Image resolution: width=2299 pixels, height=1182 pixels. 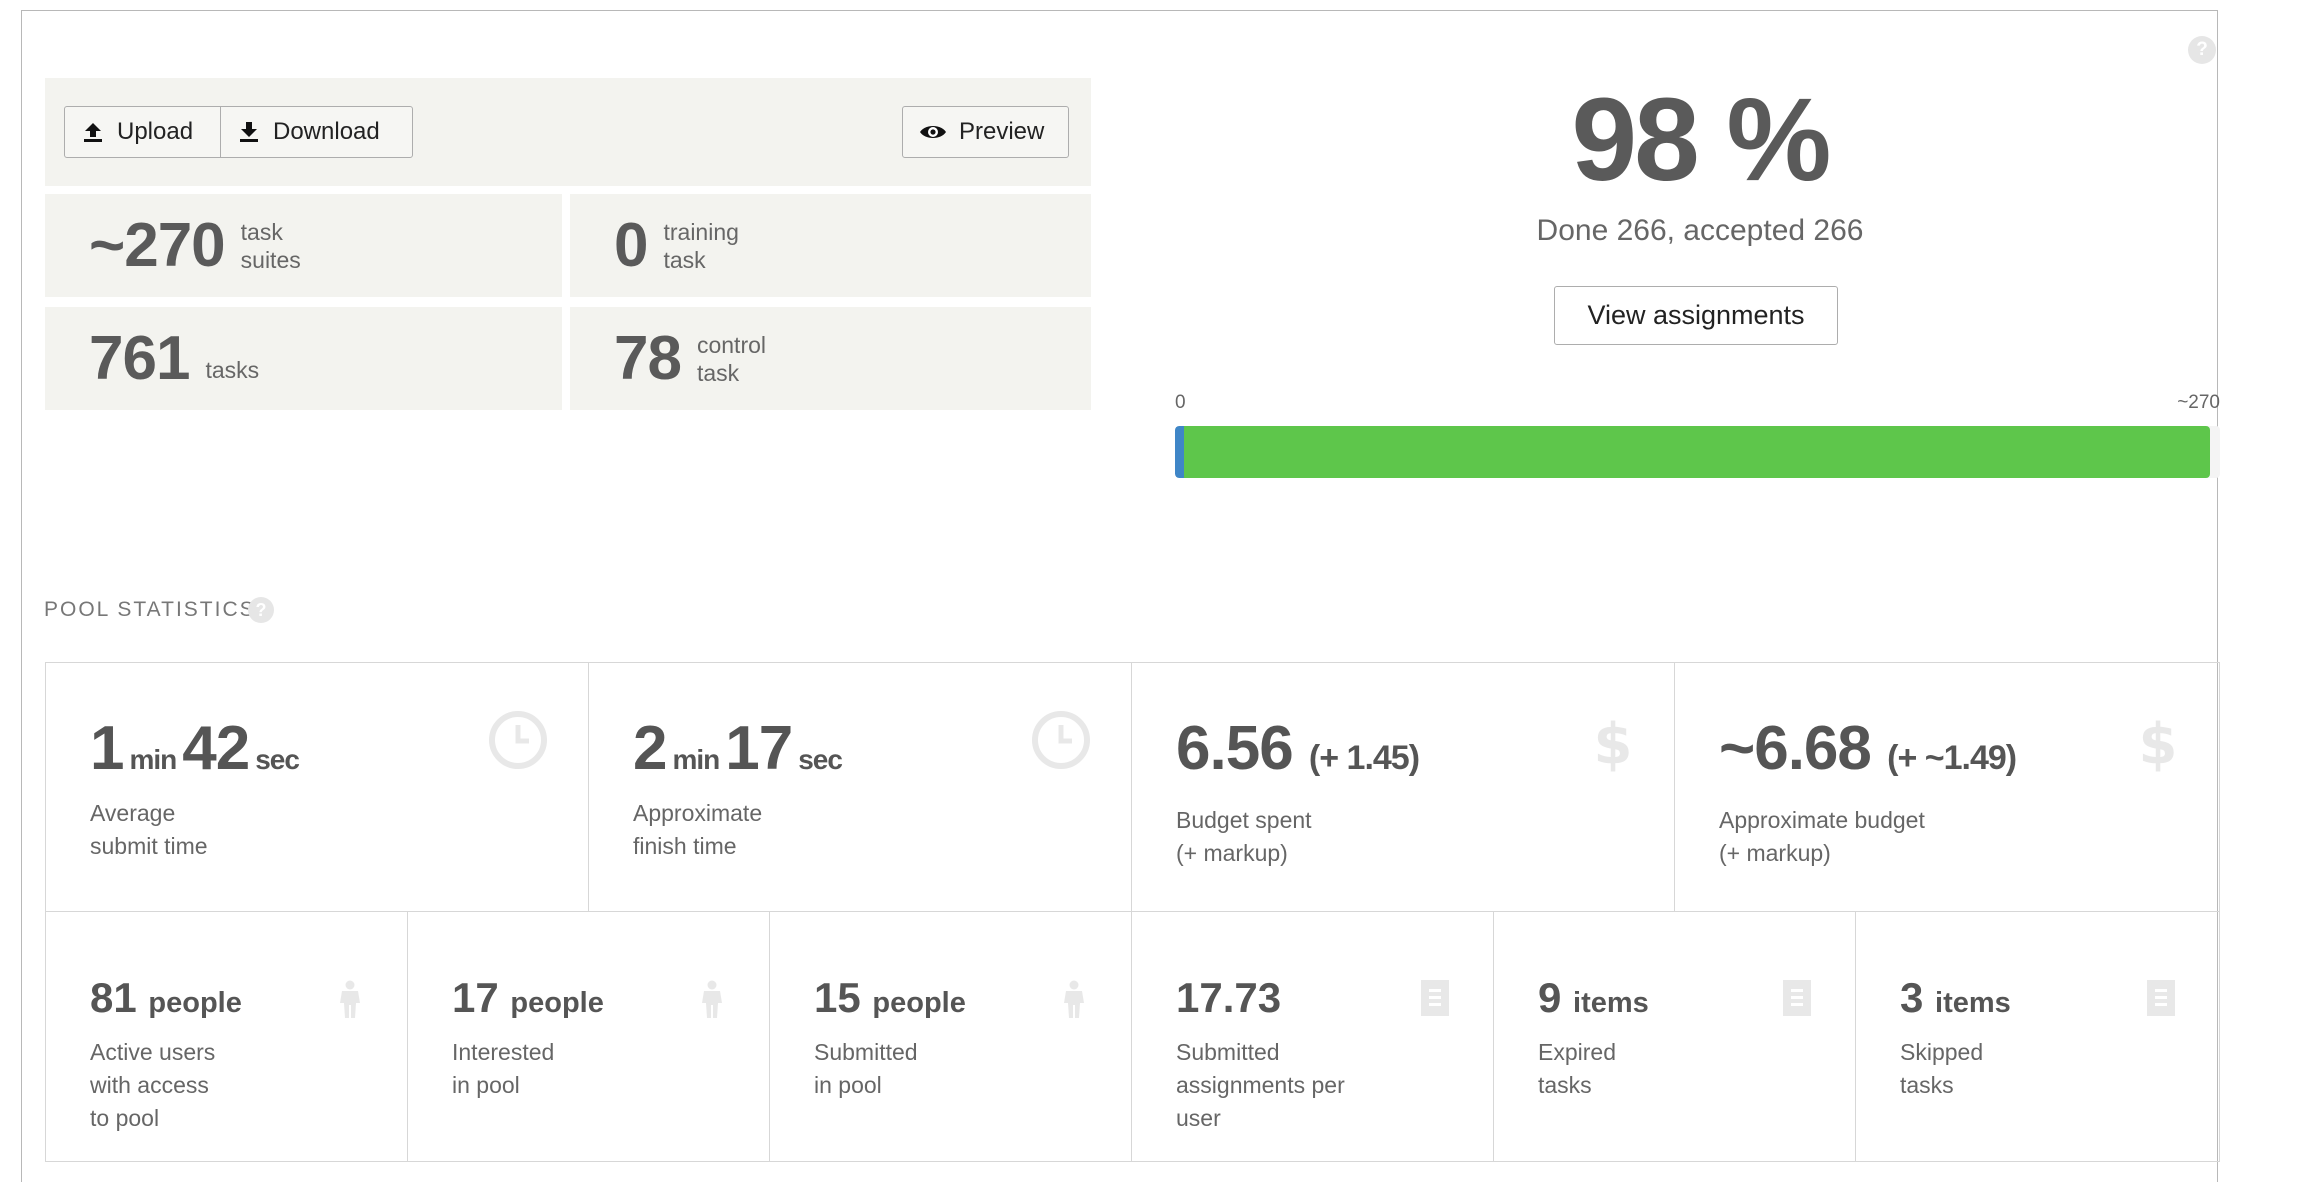 What do you see at coordinates (317, 787) in the screenshot?
I see `average-submit-time-card: 1 min42 sec Average submit time` at bounding box center [317, 787].